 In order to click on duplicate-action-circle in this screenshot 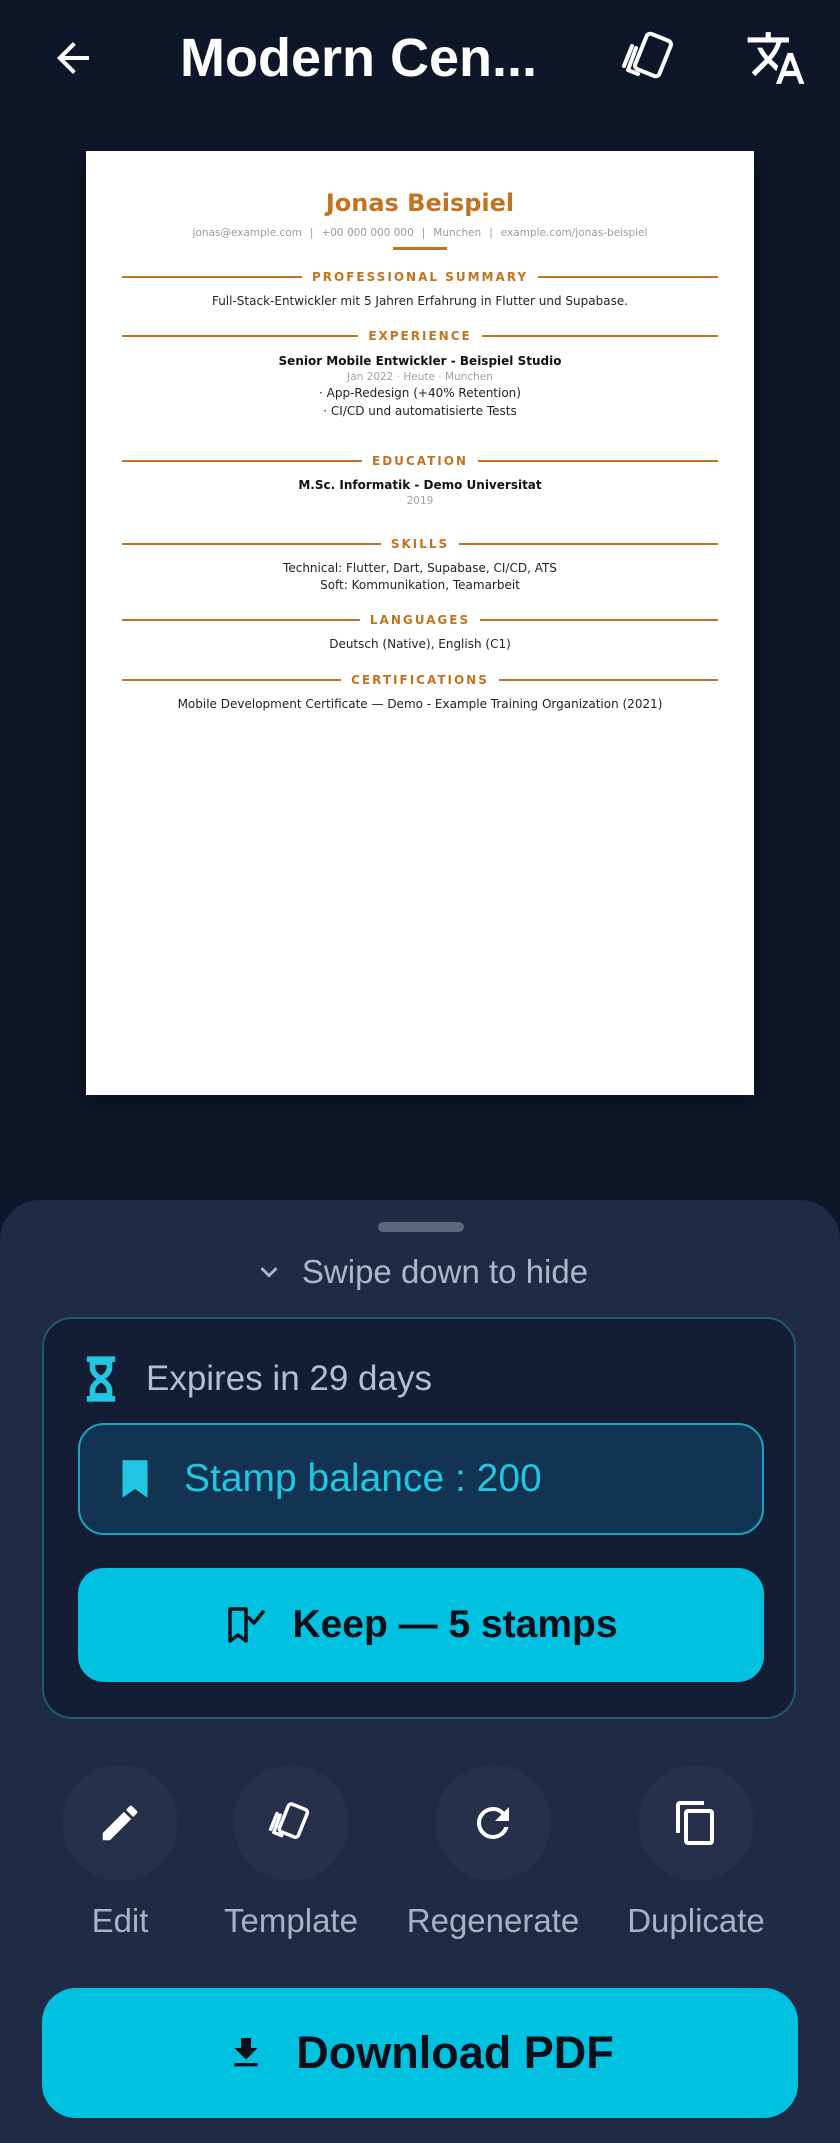, I will do `click(696, 1823)`.